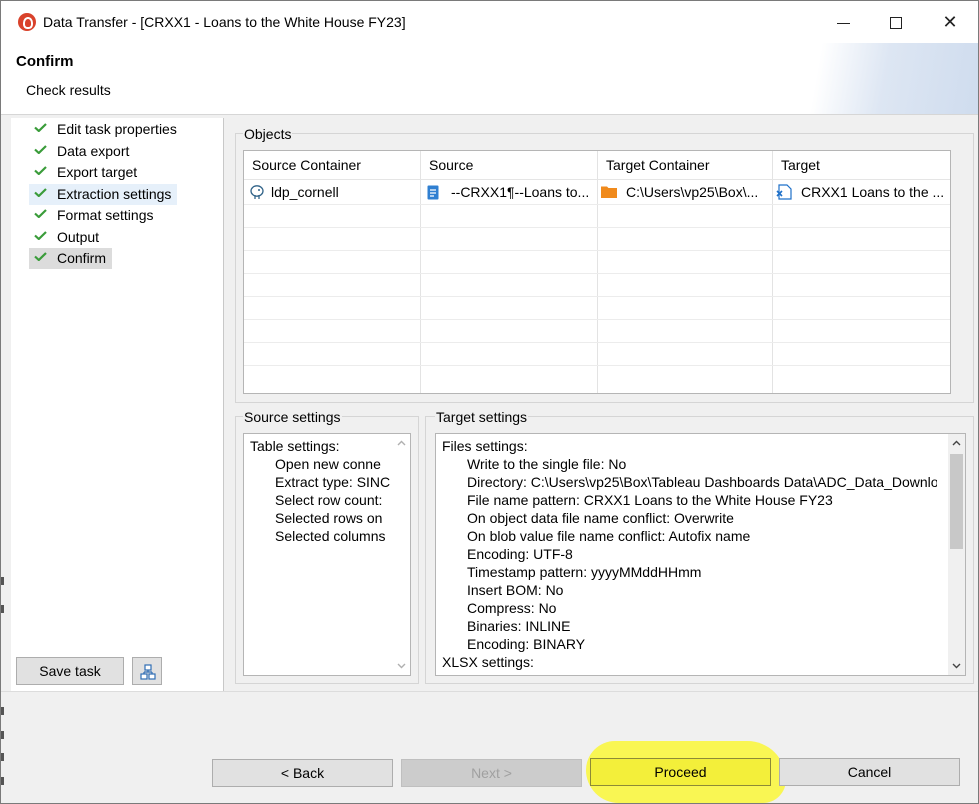  I want to click on cancel-button: Cancel, so click(869, 772).